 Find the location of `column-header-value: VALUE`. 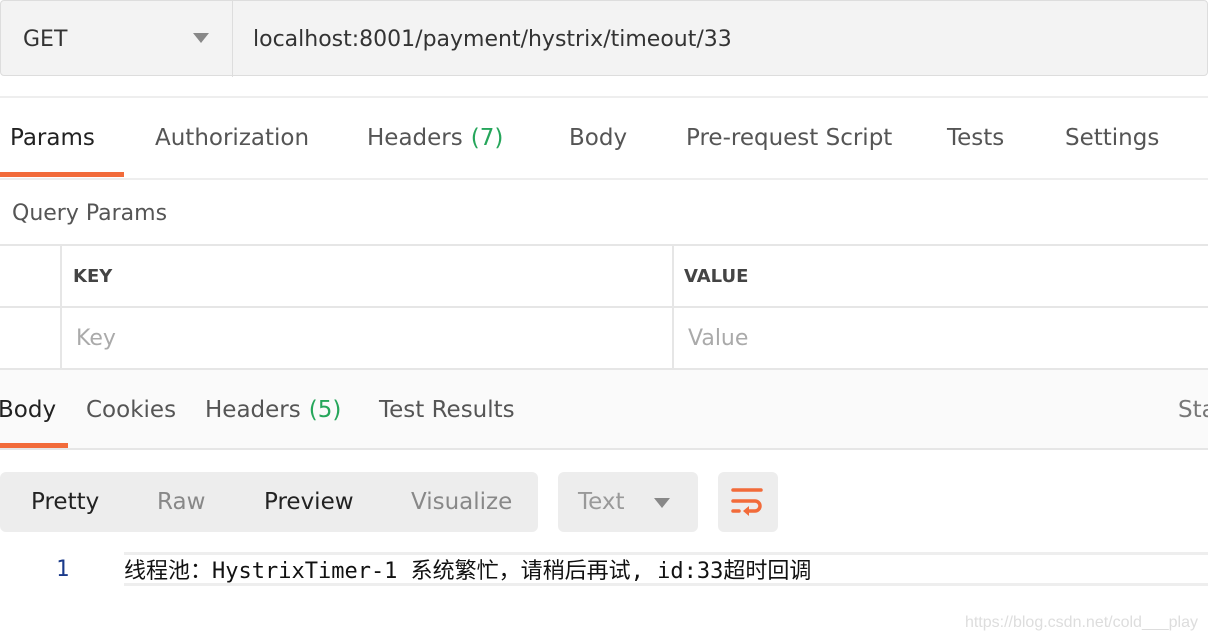

column-header-value: VALUE is located at coordinates (716, 276).